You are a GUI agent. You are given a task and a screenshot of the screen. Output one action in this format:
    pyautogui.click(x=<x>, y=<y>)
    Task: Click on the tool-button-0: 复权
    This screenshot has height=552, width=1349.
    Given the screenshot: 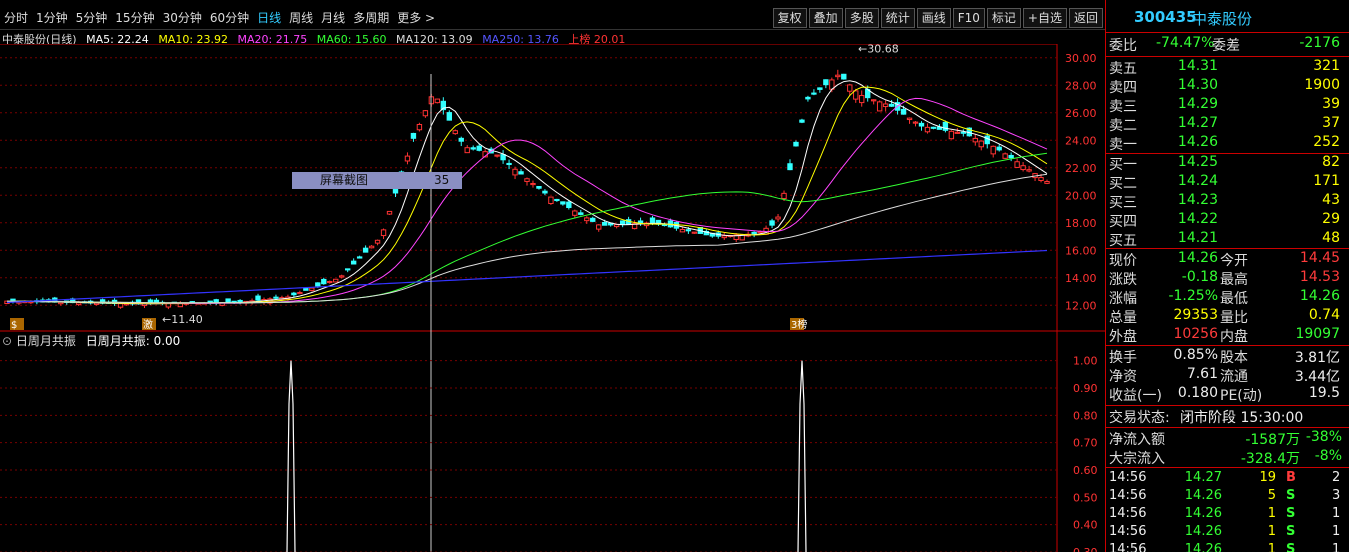 What is the action you would take?
    pyautogui.click(x=789, y=18)
    